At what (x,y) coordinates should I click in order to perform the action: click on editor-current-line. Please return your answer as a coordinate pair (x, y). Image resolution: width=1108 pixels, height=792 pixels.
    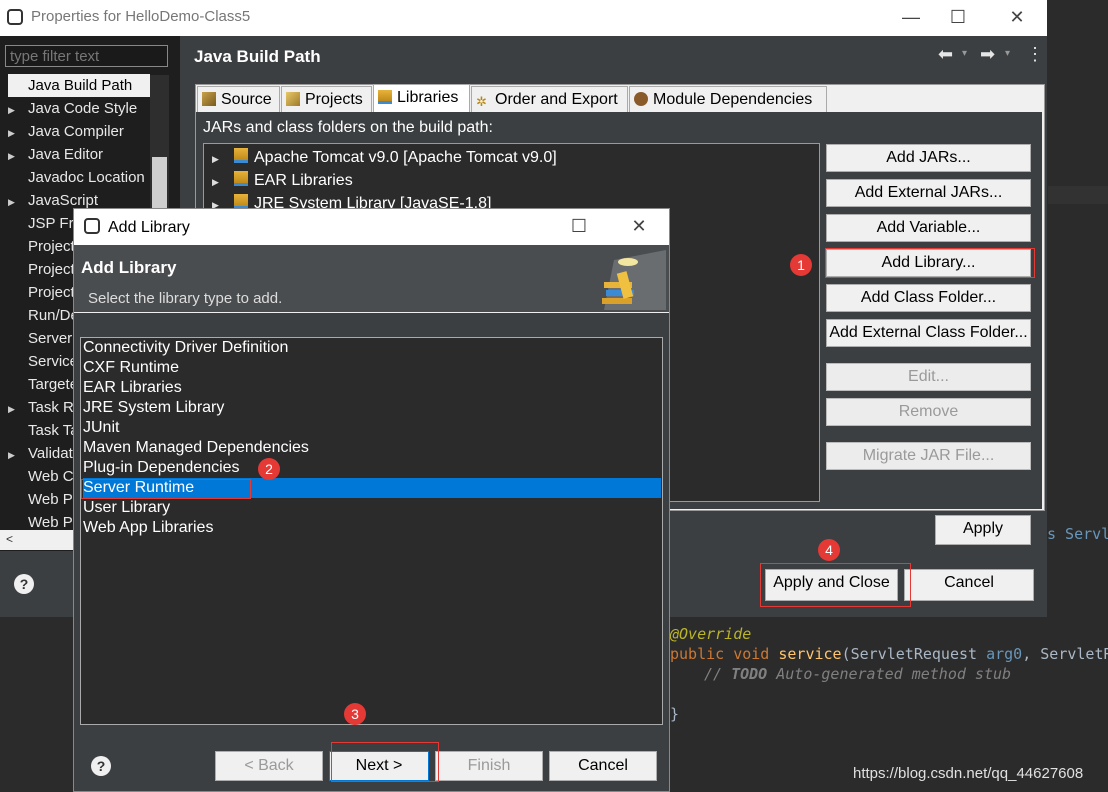
    Looking at the image, I should click on (1078, 195).